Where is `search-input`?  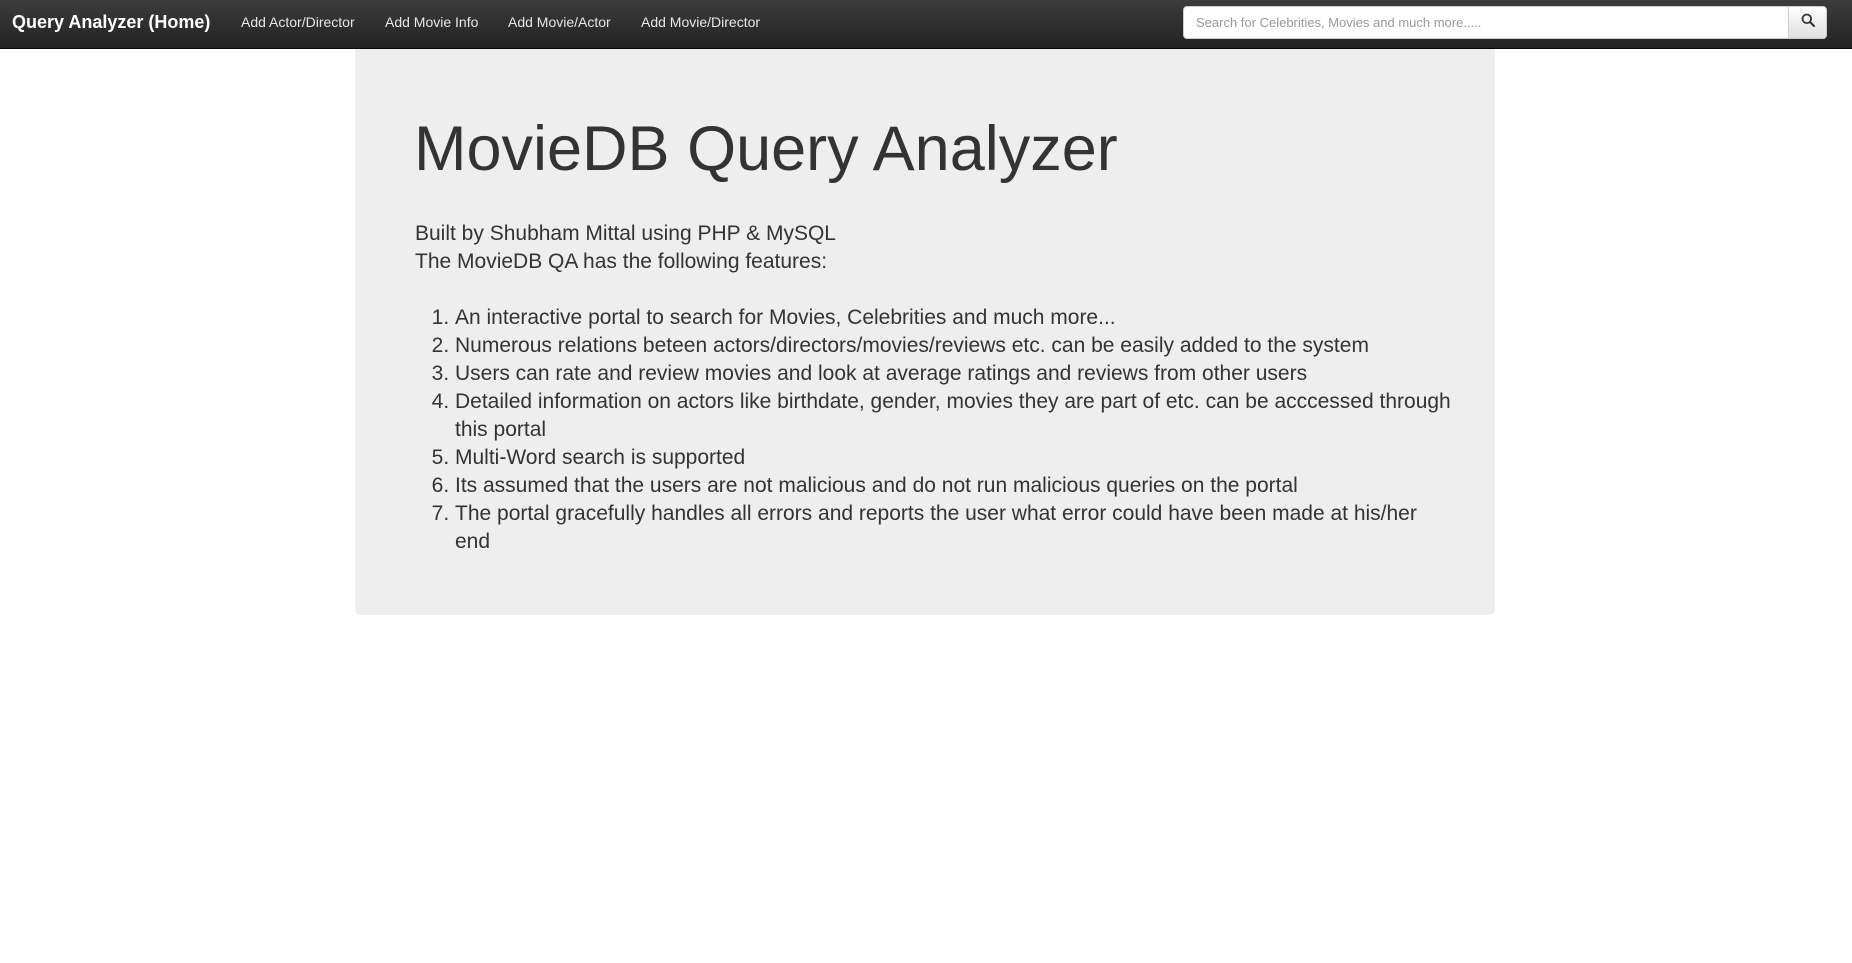 search-input is located at coordinates (1486, 22).